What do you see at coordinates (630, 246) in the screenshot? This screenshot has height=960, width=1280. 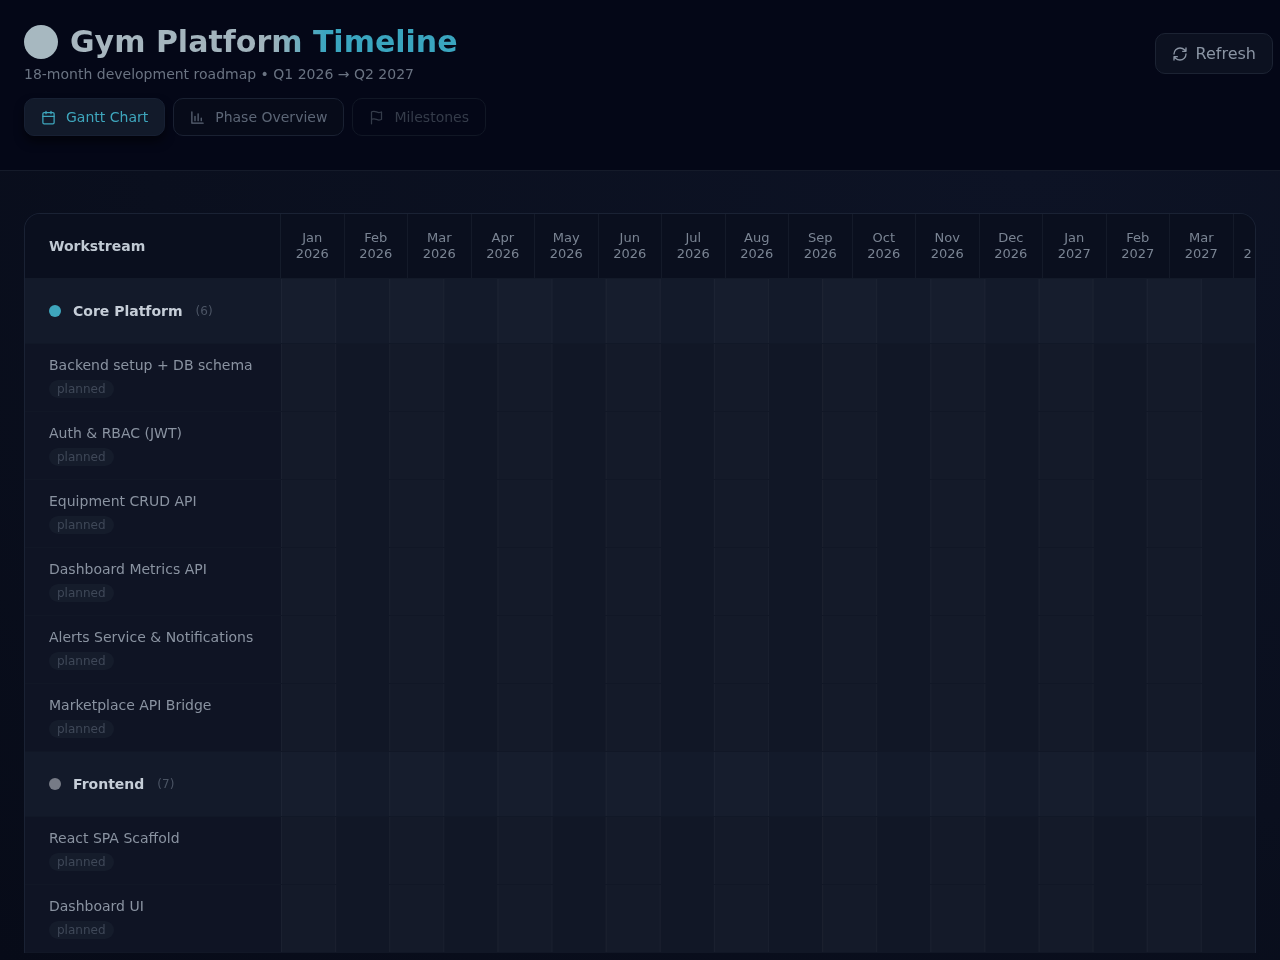 I see `month-header: Jun 2026` at bounding box center [630, 246].